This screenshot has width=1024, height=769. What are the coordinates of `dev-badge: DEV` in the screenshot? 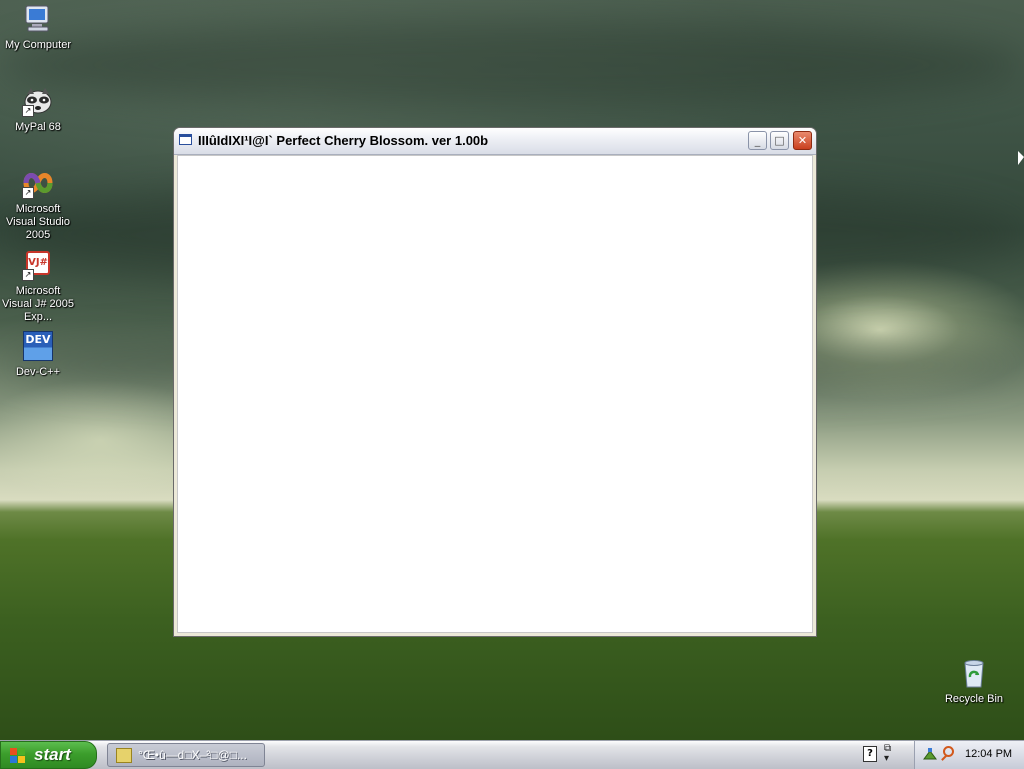 It's located at (38, 346).